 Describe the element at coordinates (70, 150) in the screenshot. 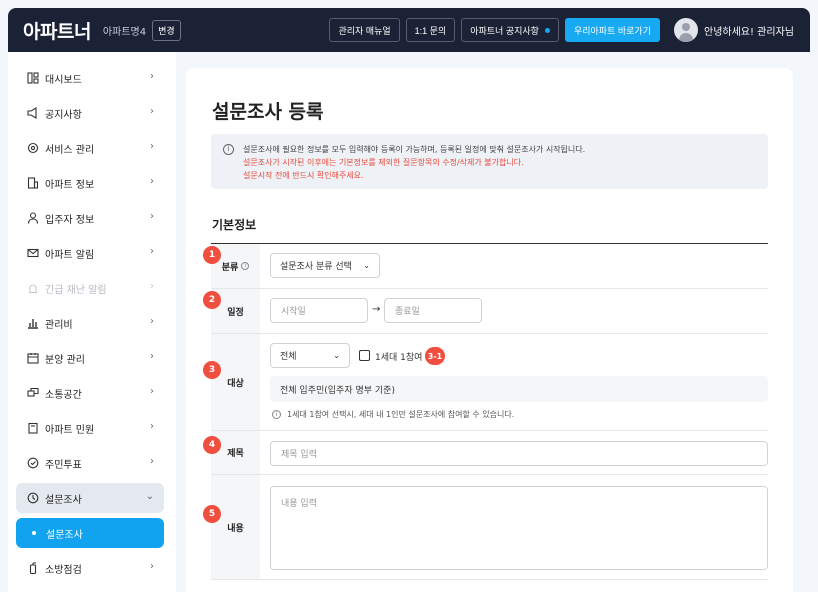

I see `sidebar-item-label: 서비스 관리` at that location.